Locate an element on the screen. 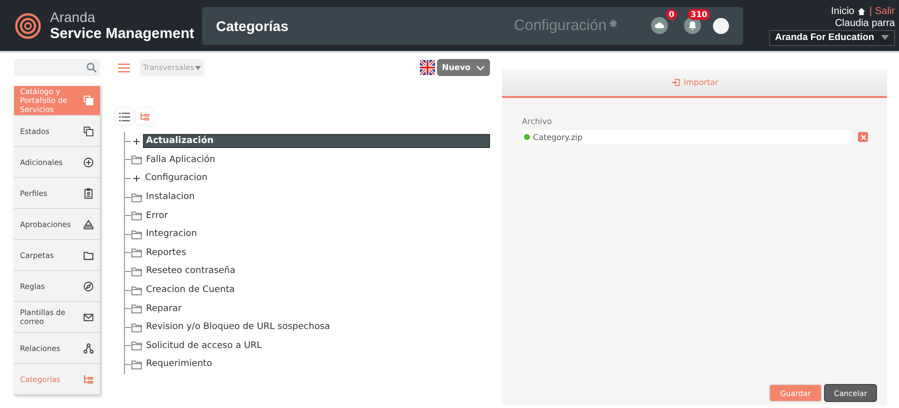 Image resolution: width=899 pixels, height=408 pixels. logout-link: Salir is located at coordinates (884, 11).